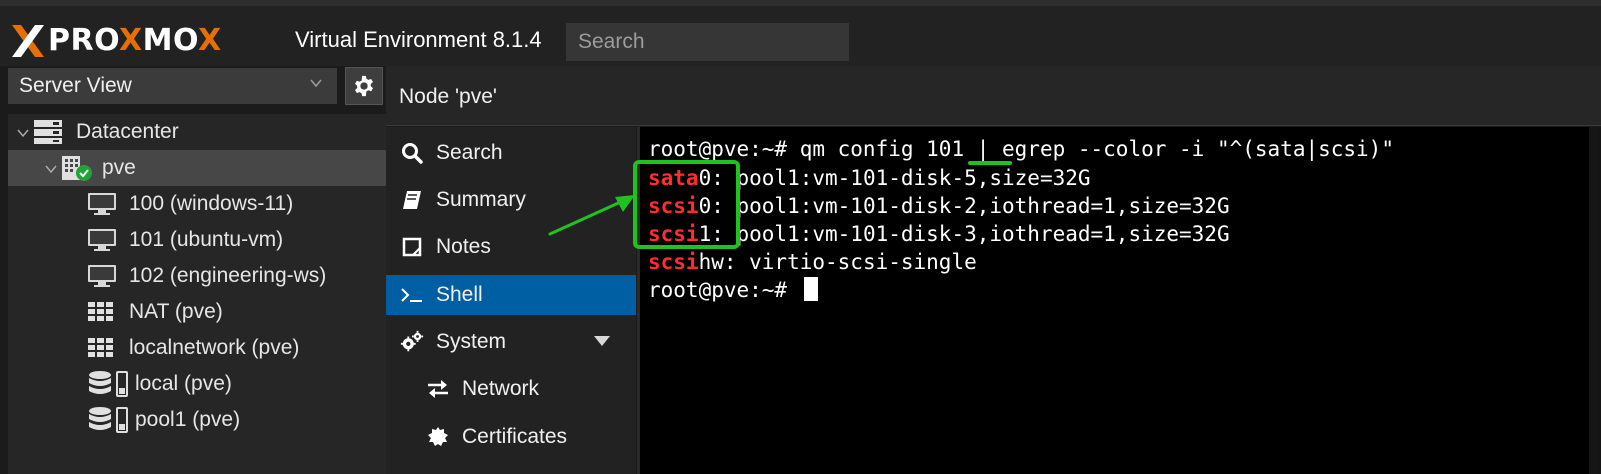  I want to click on node-online-icon, so click(77, 168).